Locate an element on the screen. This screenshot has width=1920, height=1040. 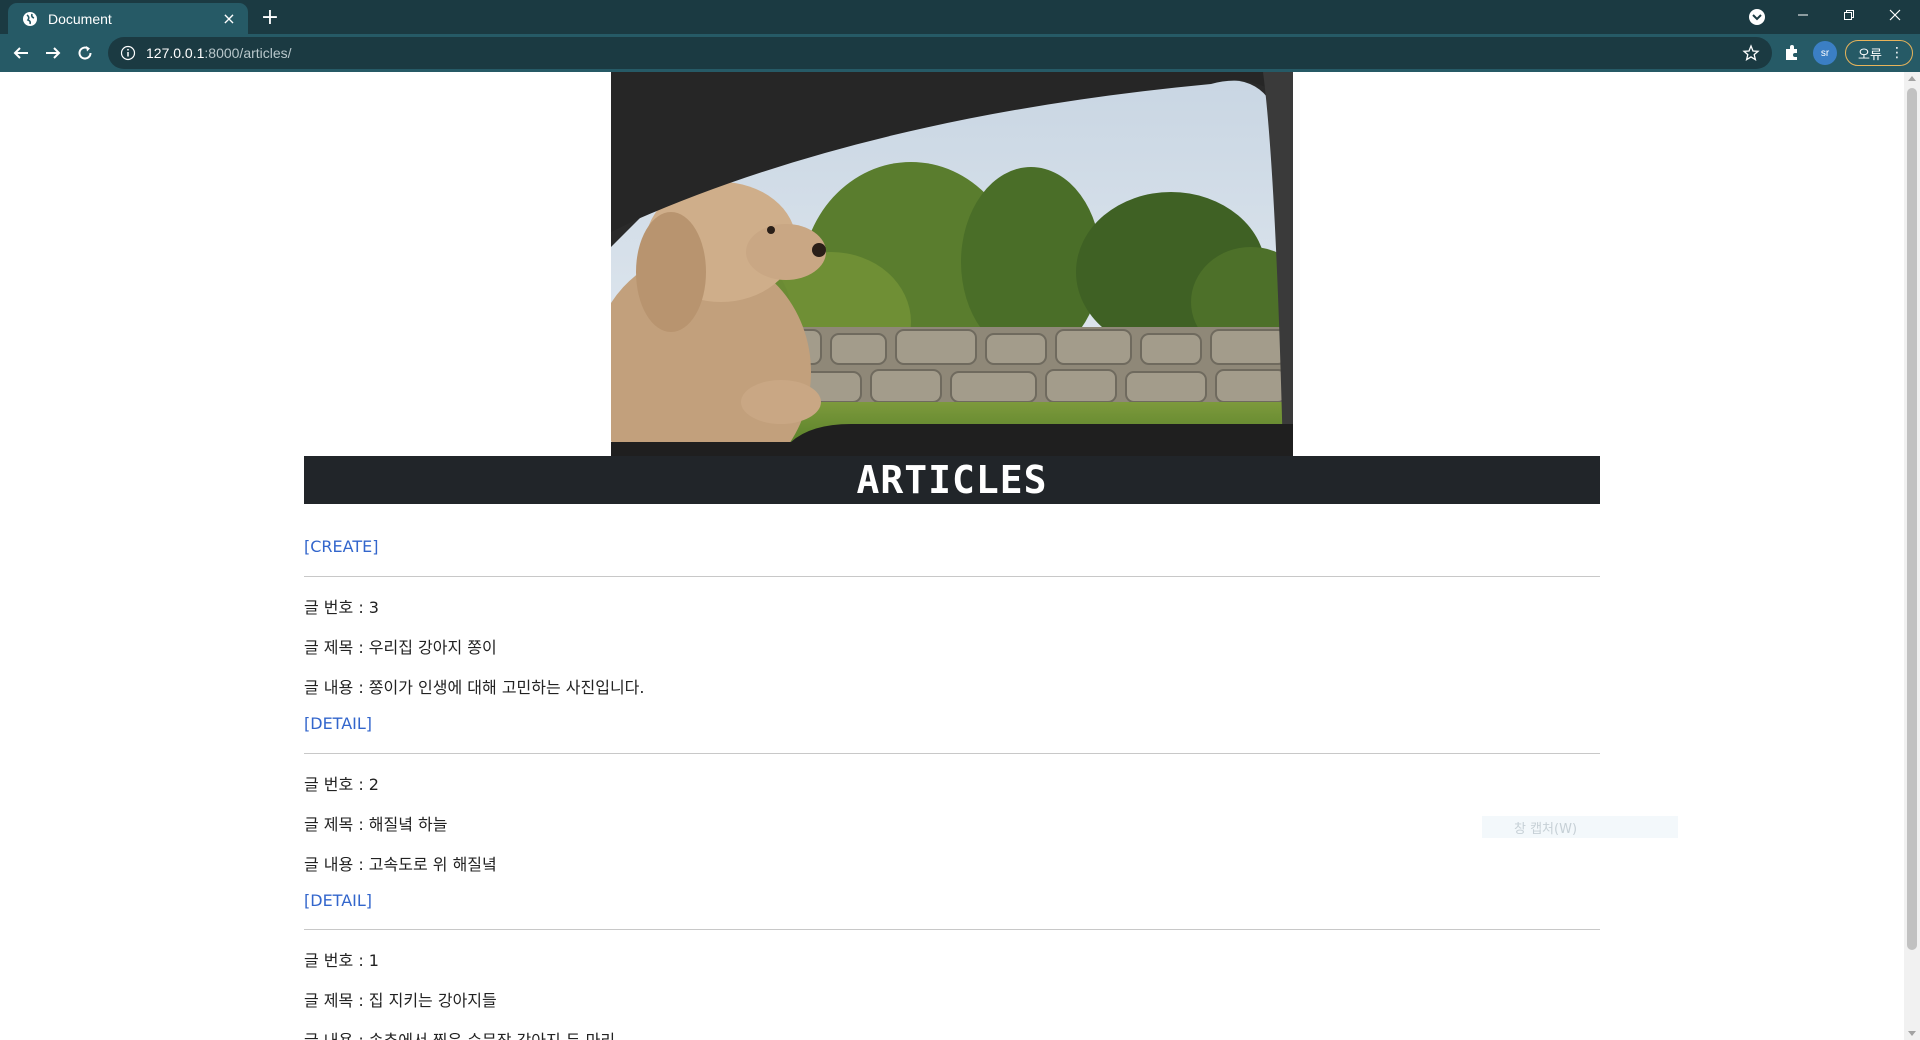
article-content: 글 내용 : 송추에서 찍은 수문장 강아지 두 마리 is located at coordinates (459, 1033).